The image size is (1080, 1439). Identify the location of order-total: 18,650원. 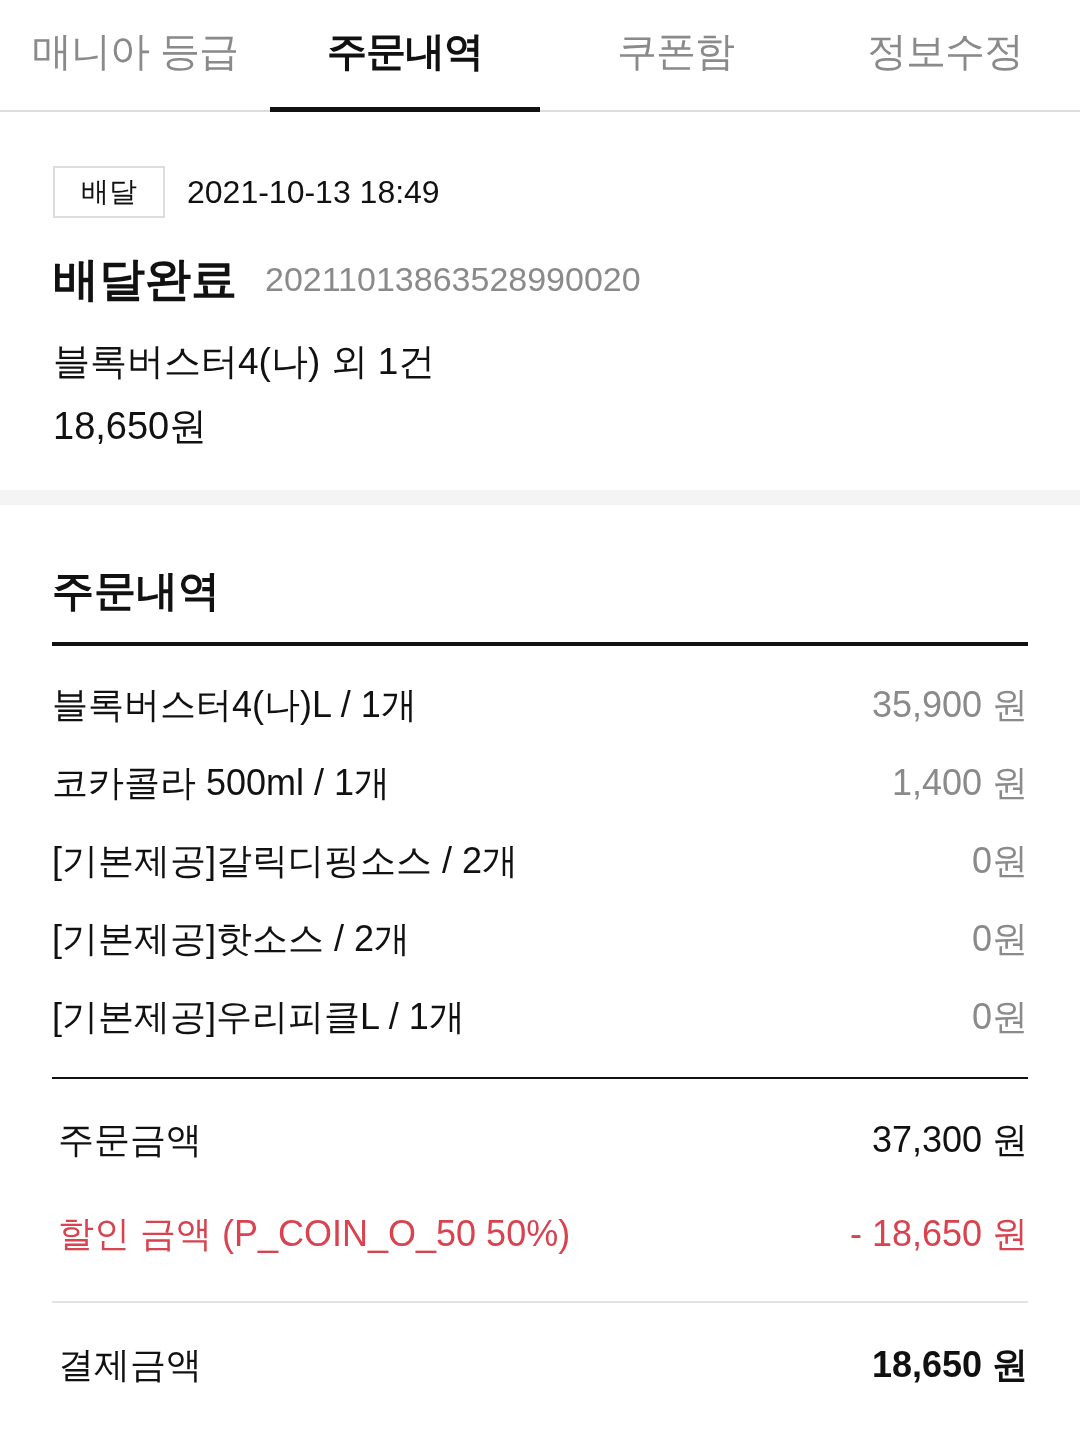
(130, 426).